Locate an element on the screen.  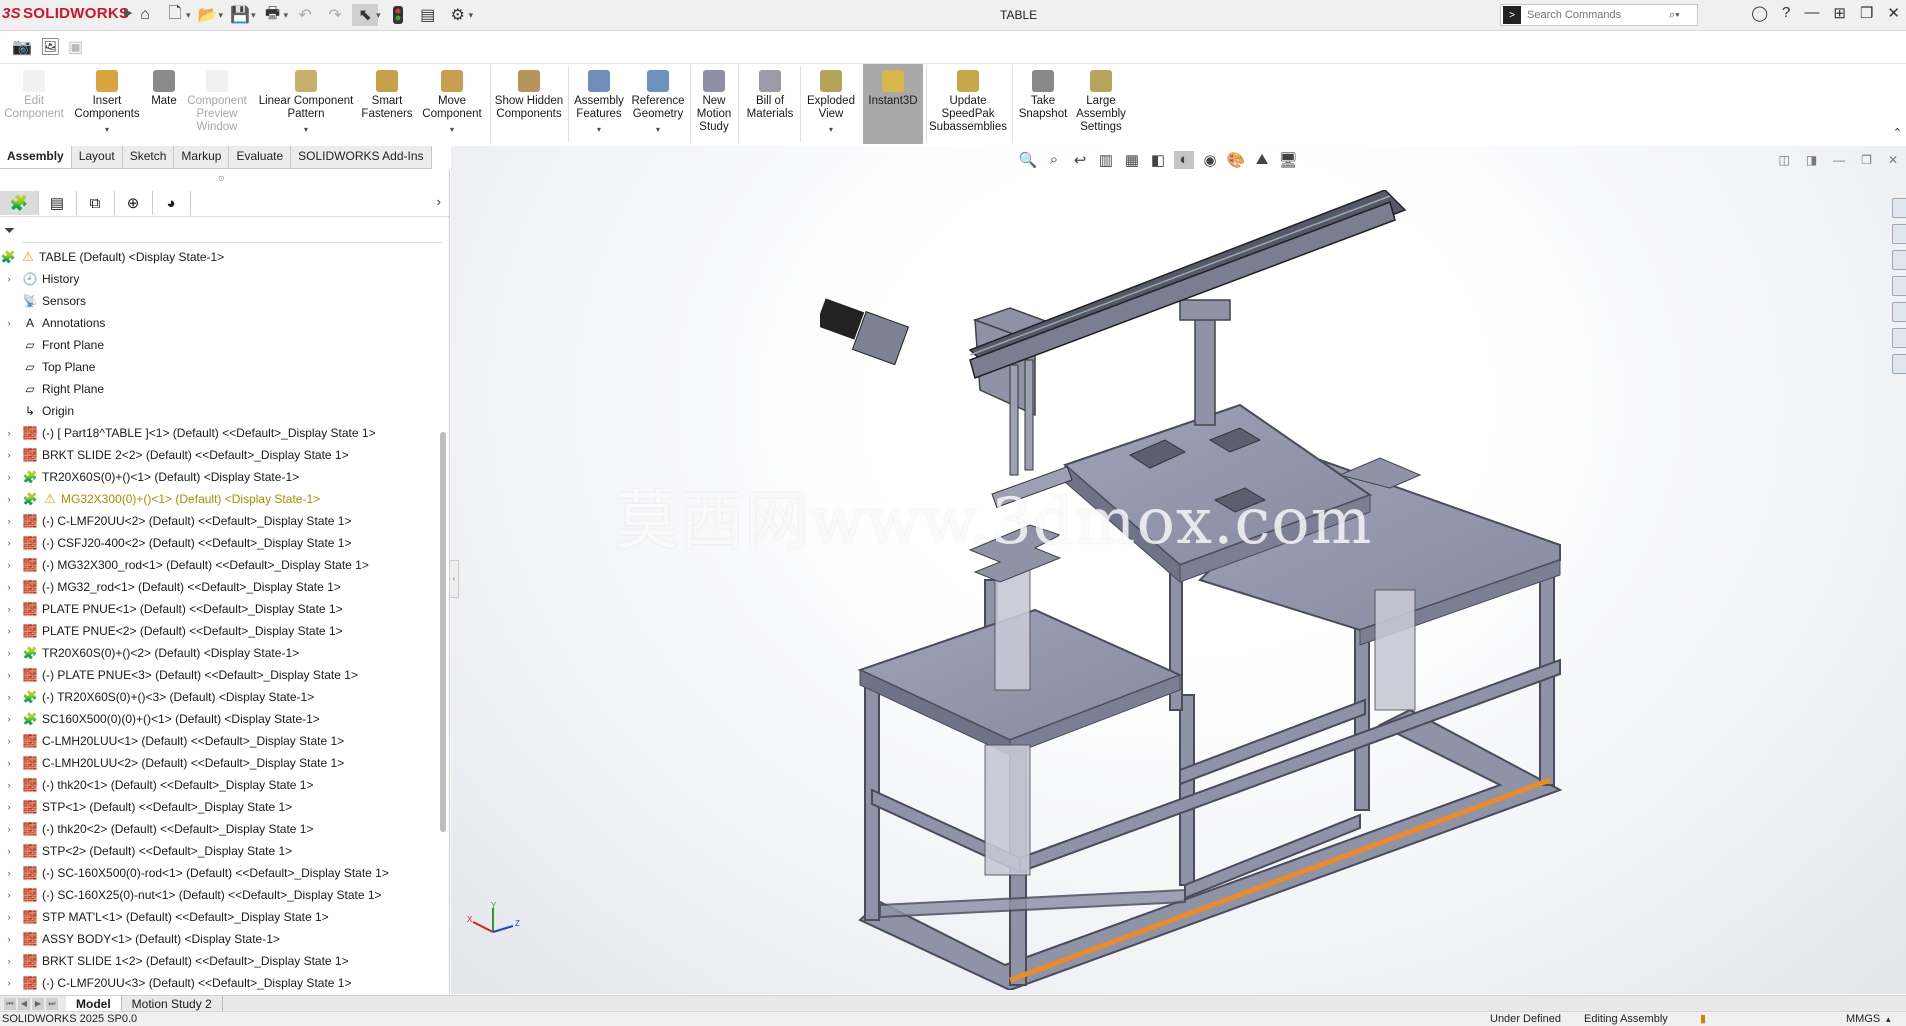
minimize-icon: — is located at coordinates (1811, 13).